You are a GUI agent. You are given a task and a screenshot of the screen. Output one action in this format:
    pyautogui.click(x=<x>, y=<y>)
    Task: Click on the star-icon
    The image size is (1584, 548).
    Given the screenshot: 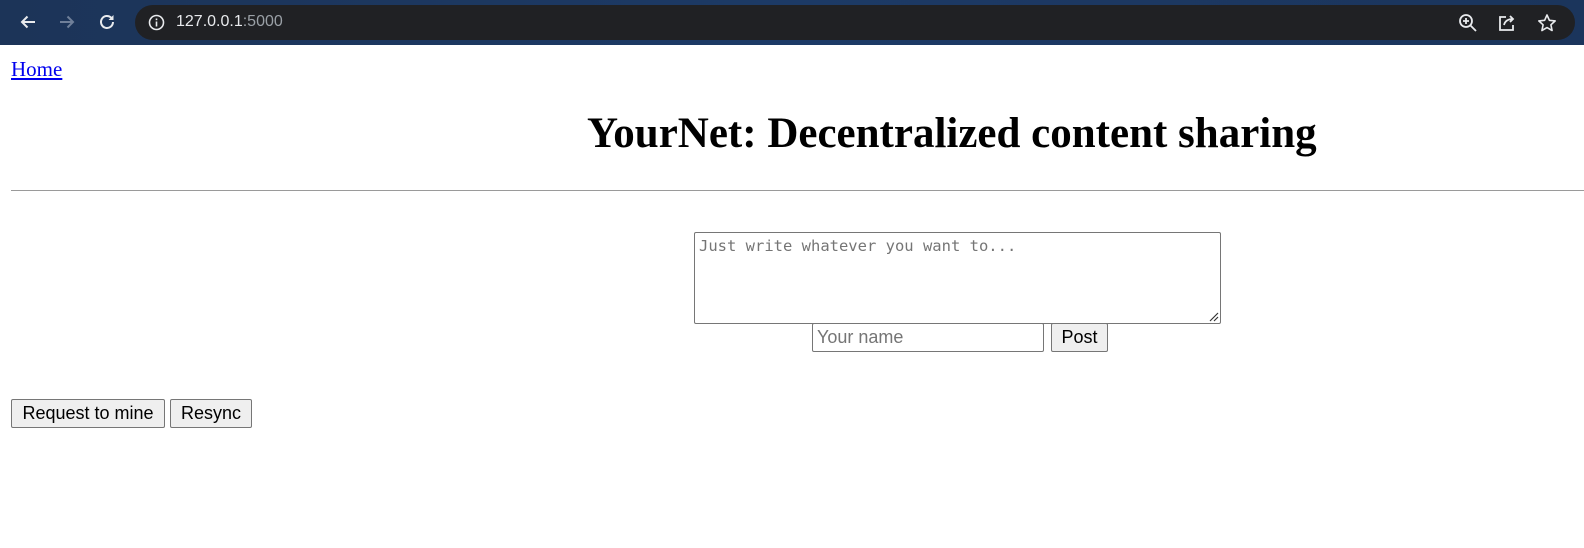 What is the action you would take?
    pyautogui.click(x=1547, y=23)
    